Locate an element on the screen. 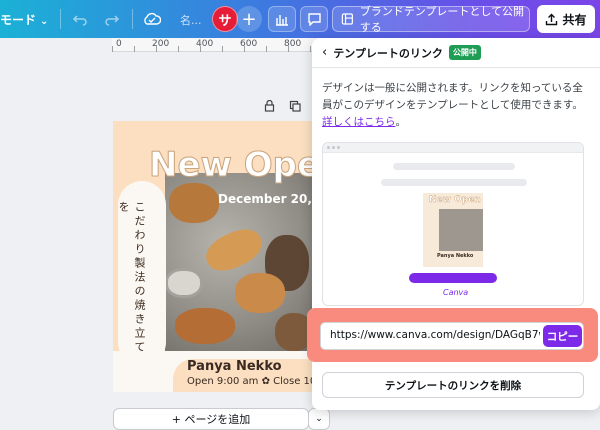 This screenshot has height=430, width=600. undo-icon is located at coordinates (80, 19).